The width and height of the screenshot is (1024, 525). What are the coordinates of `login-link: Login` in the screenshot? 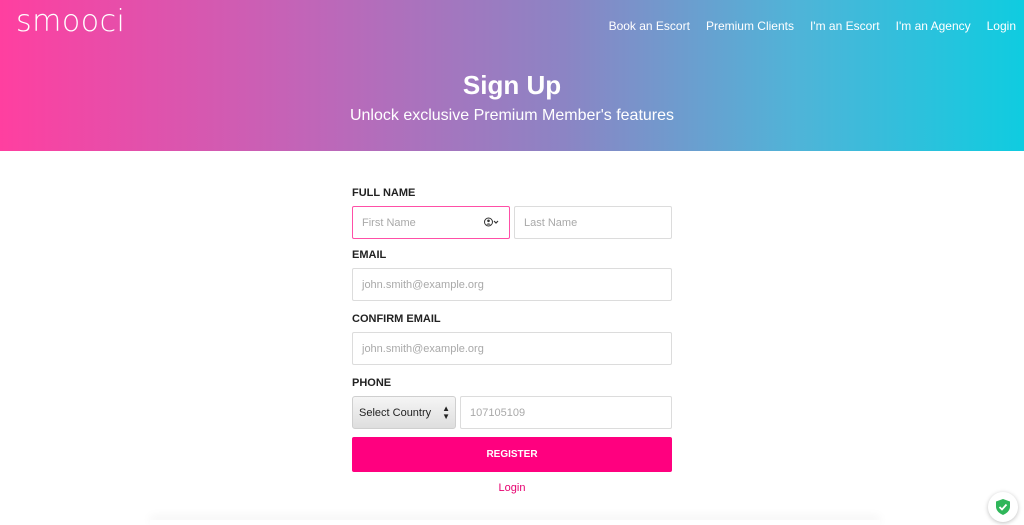 It's located at (512, 488).